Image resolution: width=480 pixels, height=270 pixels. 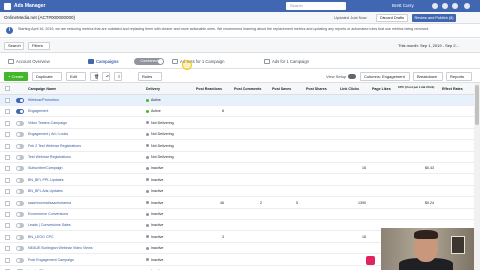 I want to click on view-setup-toggle, so click(x=352, y=76).